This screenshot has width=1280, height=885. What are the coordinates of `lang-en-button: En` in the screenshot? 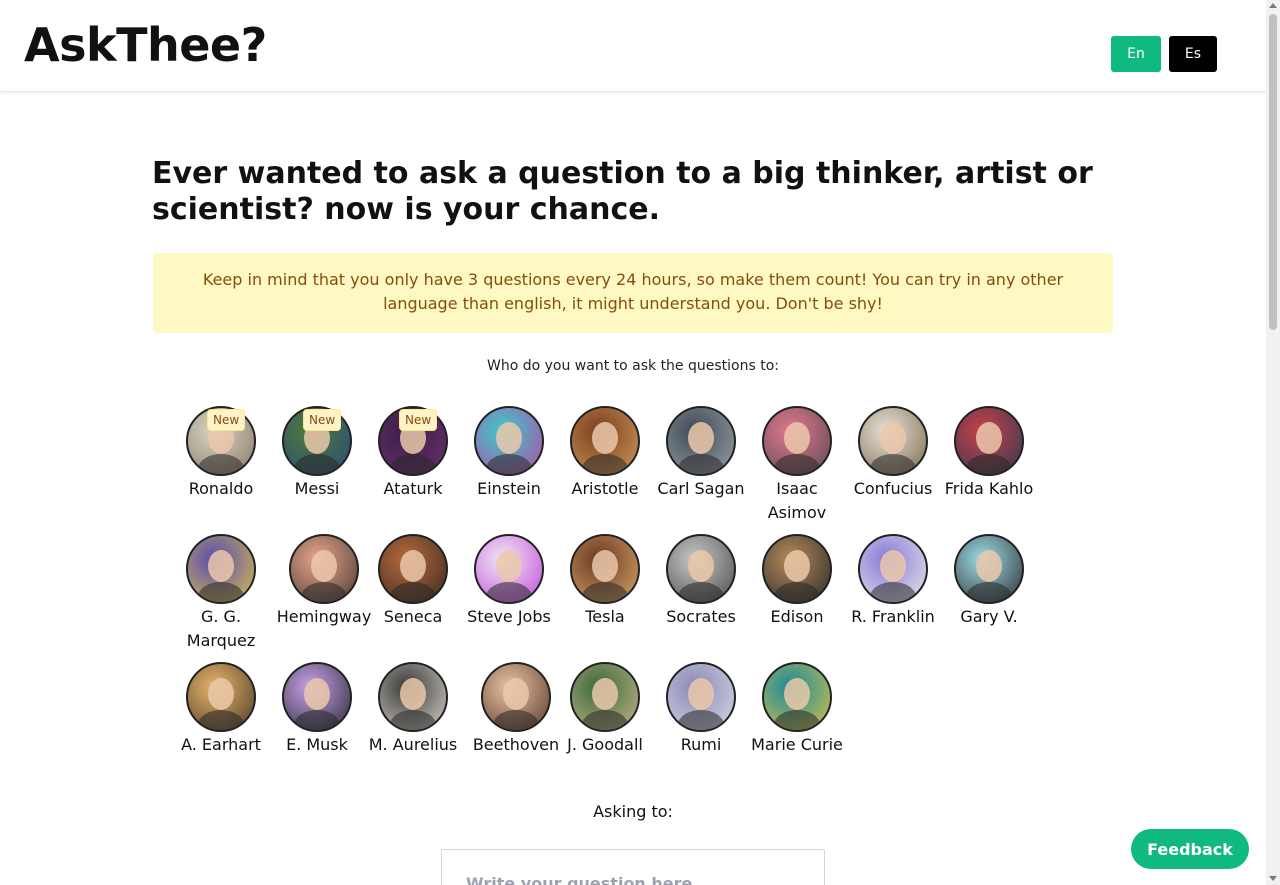 It's located at (1136, 54).